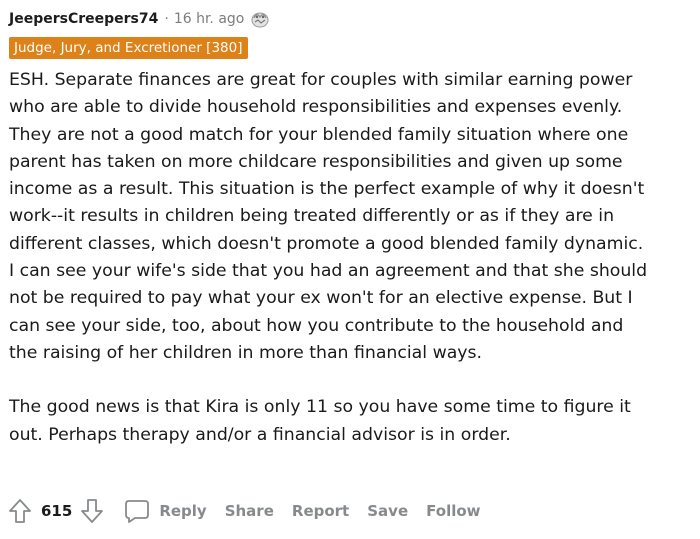 This screenshot has width=700, height=539. I want to click on flair-text: Judge, Jury, and Excretioner [380], so click(128, 48).